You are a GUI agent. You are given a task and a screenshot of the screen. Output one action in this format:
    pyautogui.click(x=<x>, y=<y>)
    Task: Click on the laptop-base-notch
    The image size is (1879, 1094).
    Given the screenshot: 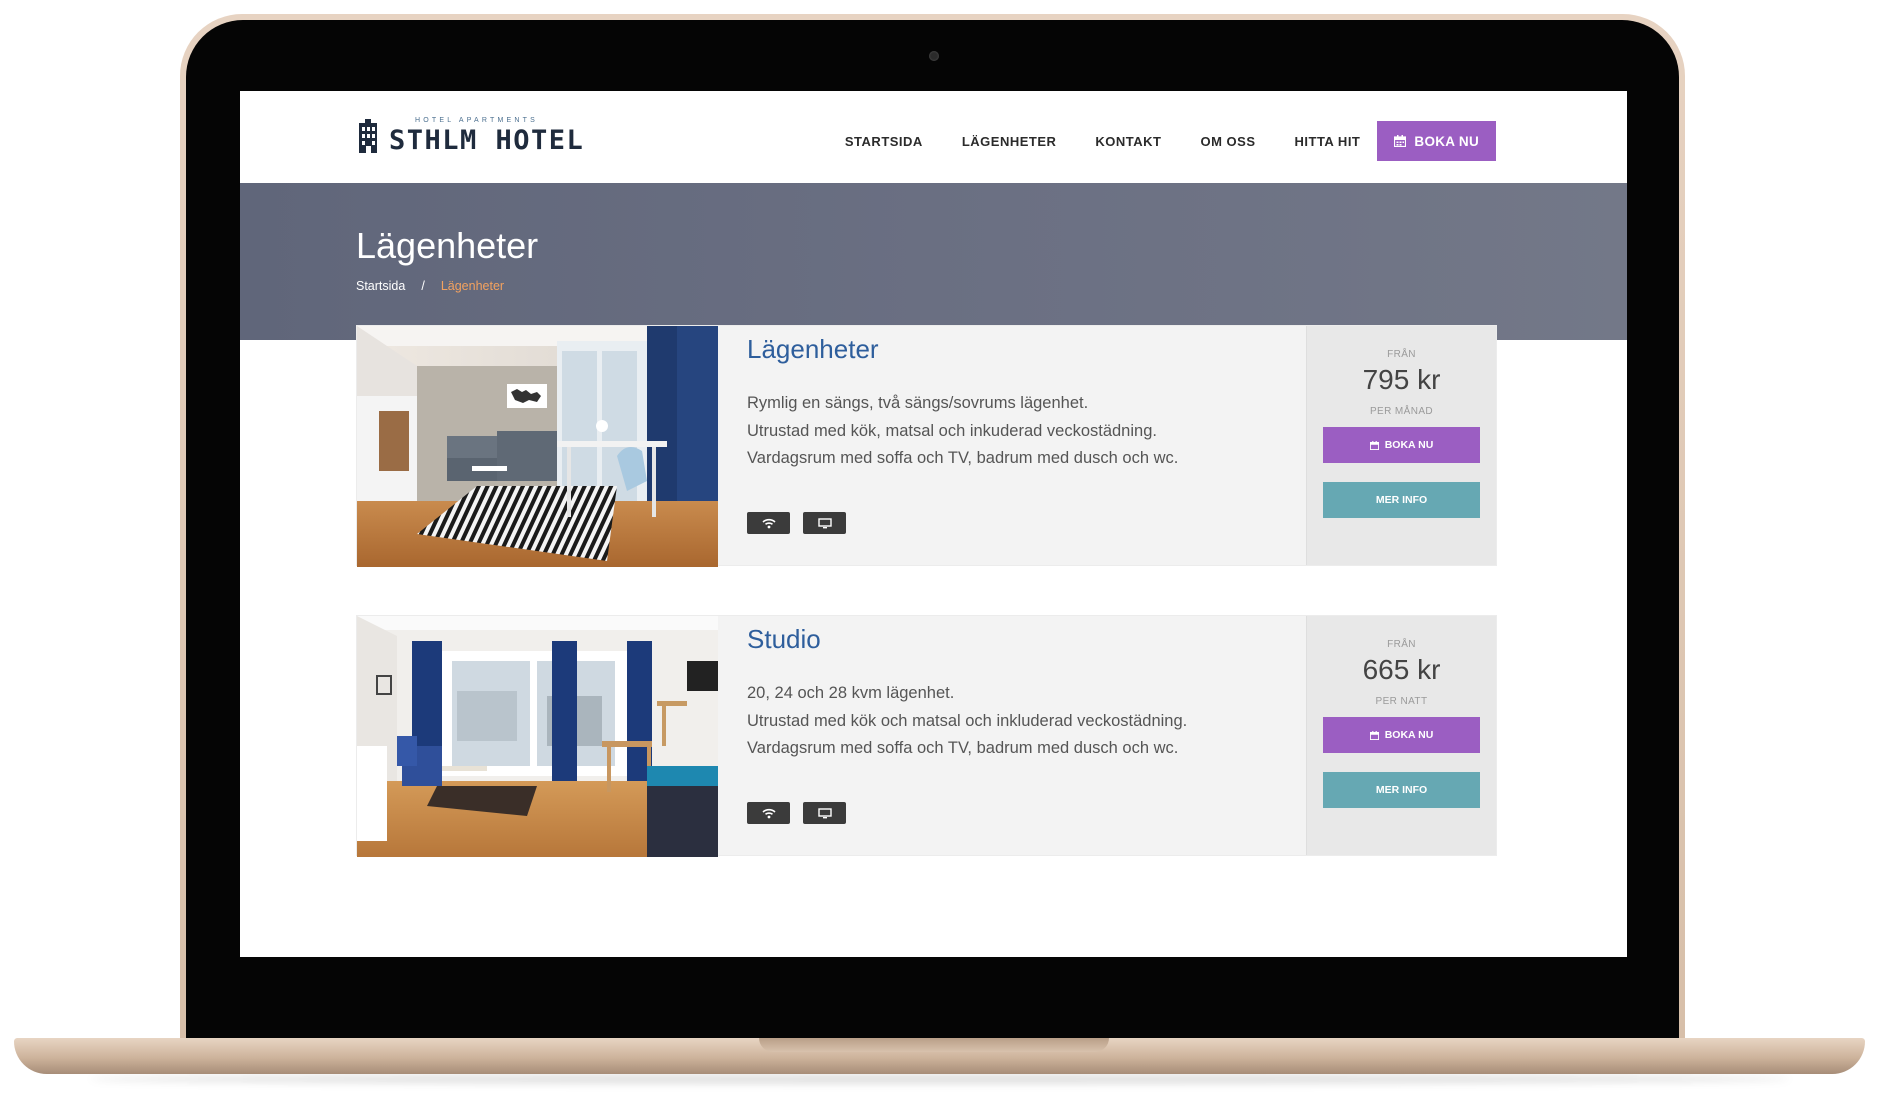 What is the action you would take?
    pyautogui.click(x=934, y=1045)
    